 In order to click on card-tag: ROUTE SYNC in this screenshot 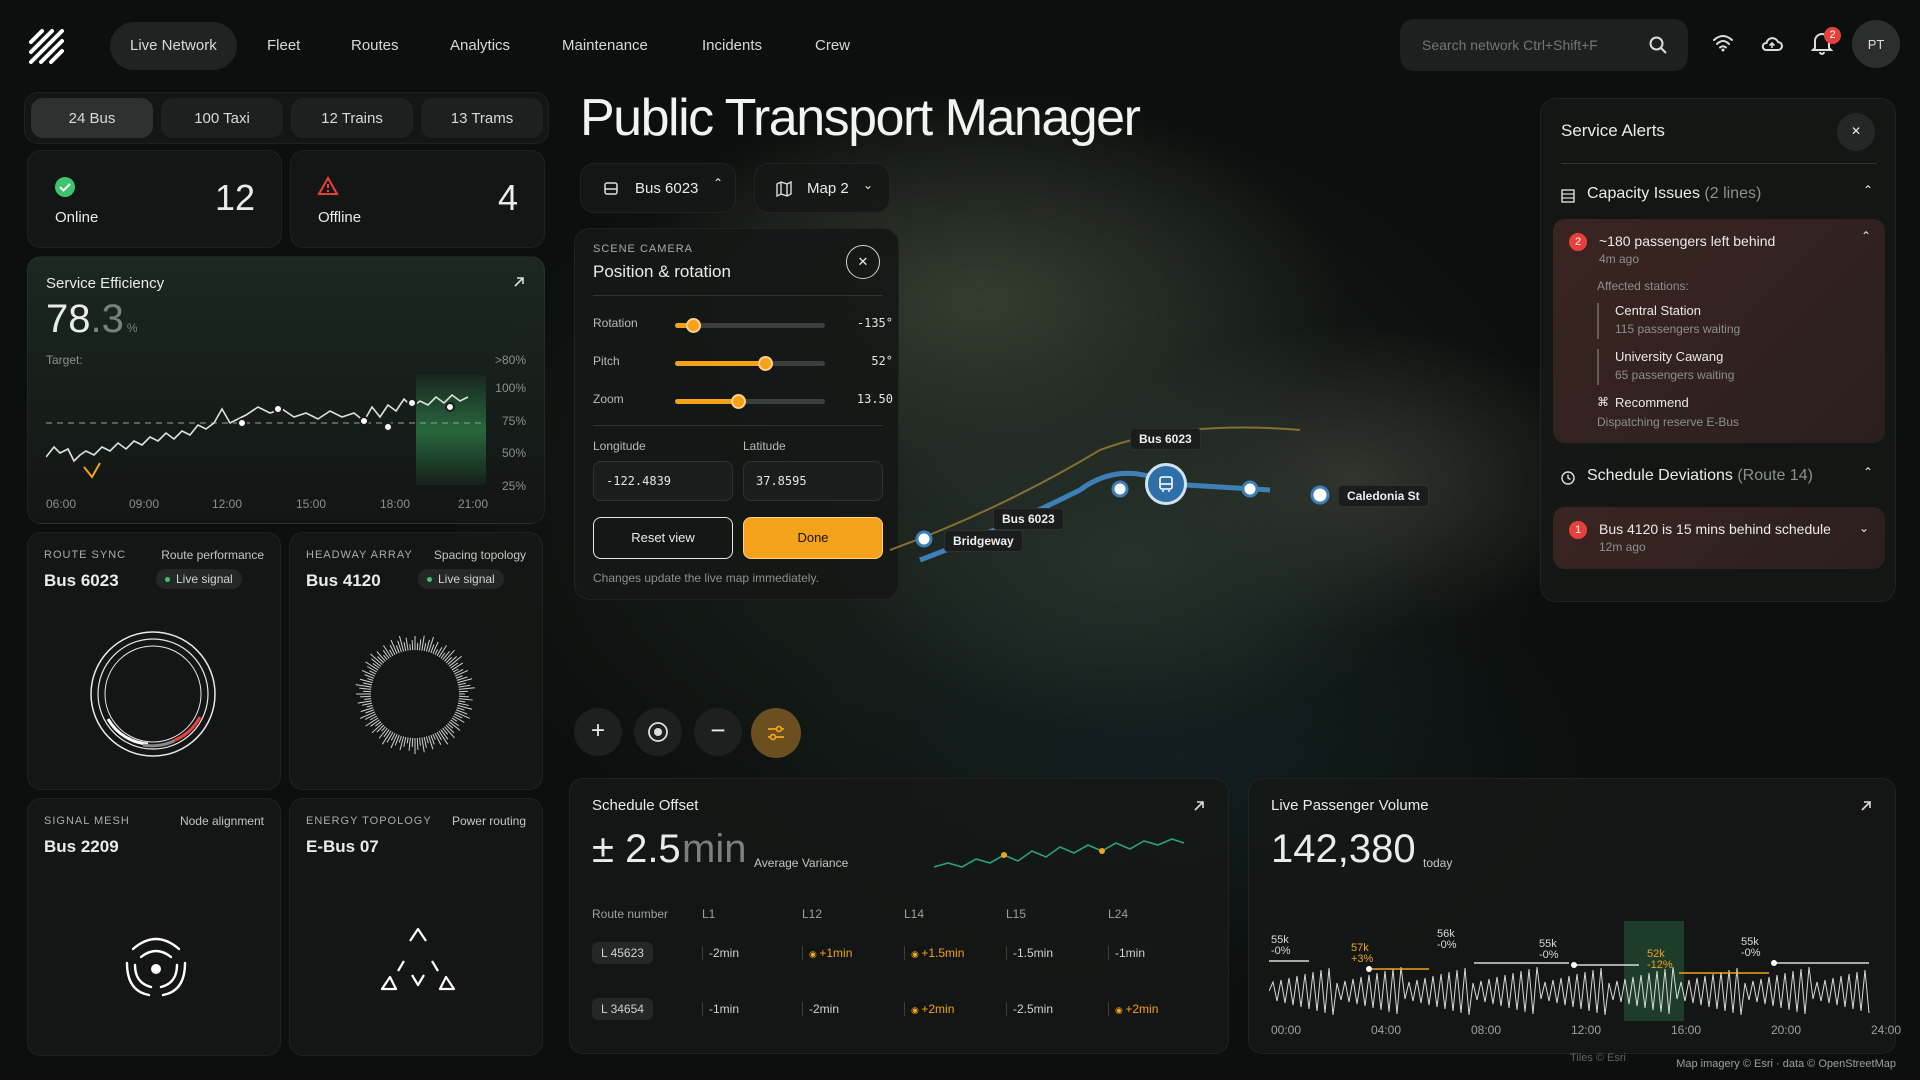, I will do `click(85, 555)`.